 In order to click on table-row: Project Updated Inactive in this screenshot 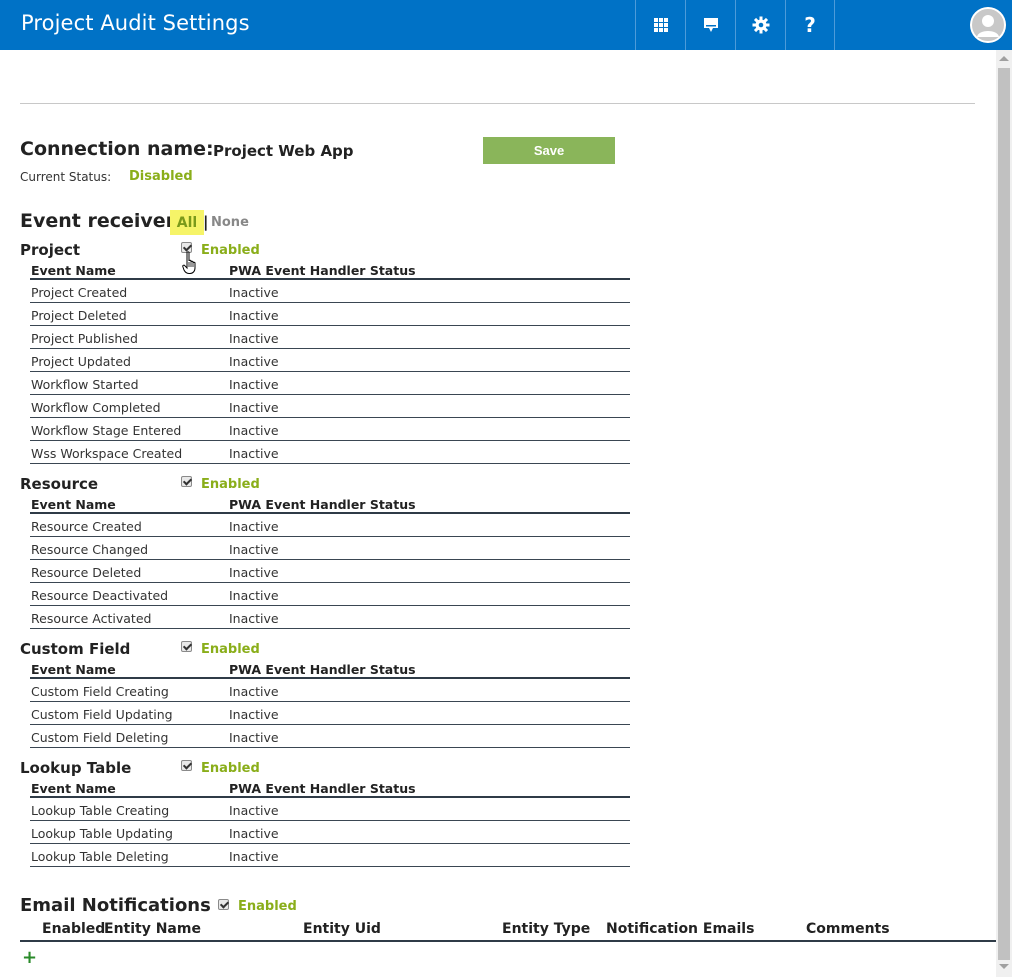, I will do `click(330, 360)`.